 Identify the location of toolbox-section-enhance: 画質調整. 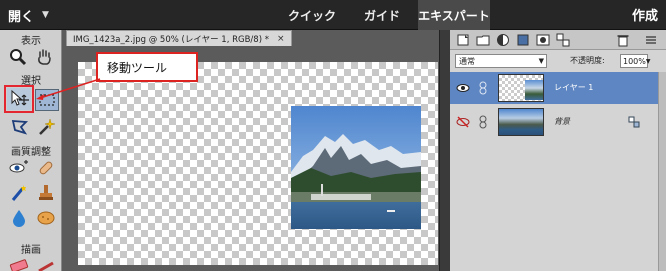
(31, 152).